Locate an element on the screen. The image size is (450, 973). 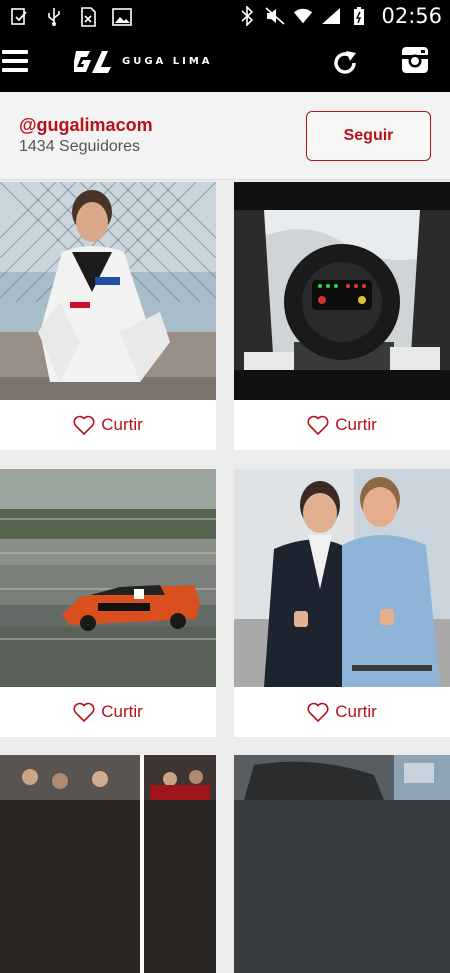
no-sim-icon is located at coordinates (88, 17).